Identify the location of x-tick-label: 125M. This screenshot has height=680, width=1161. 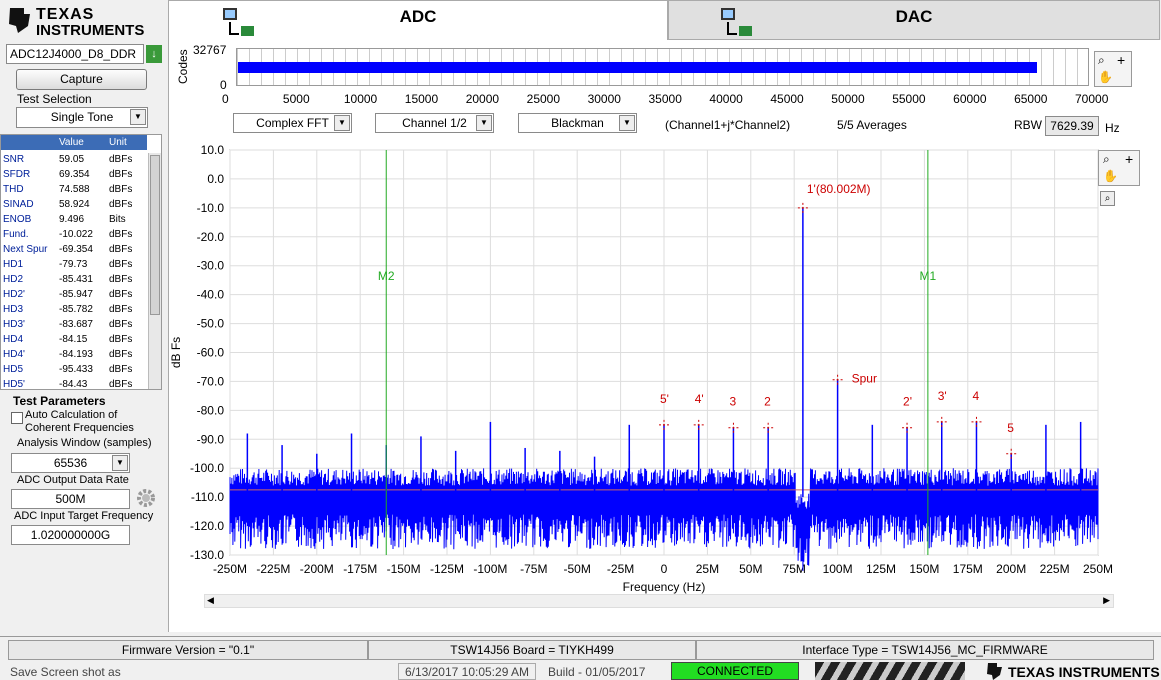
(881, 569).